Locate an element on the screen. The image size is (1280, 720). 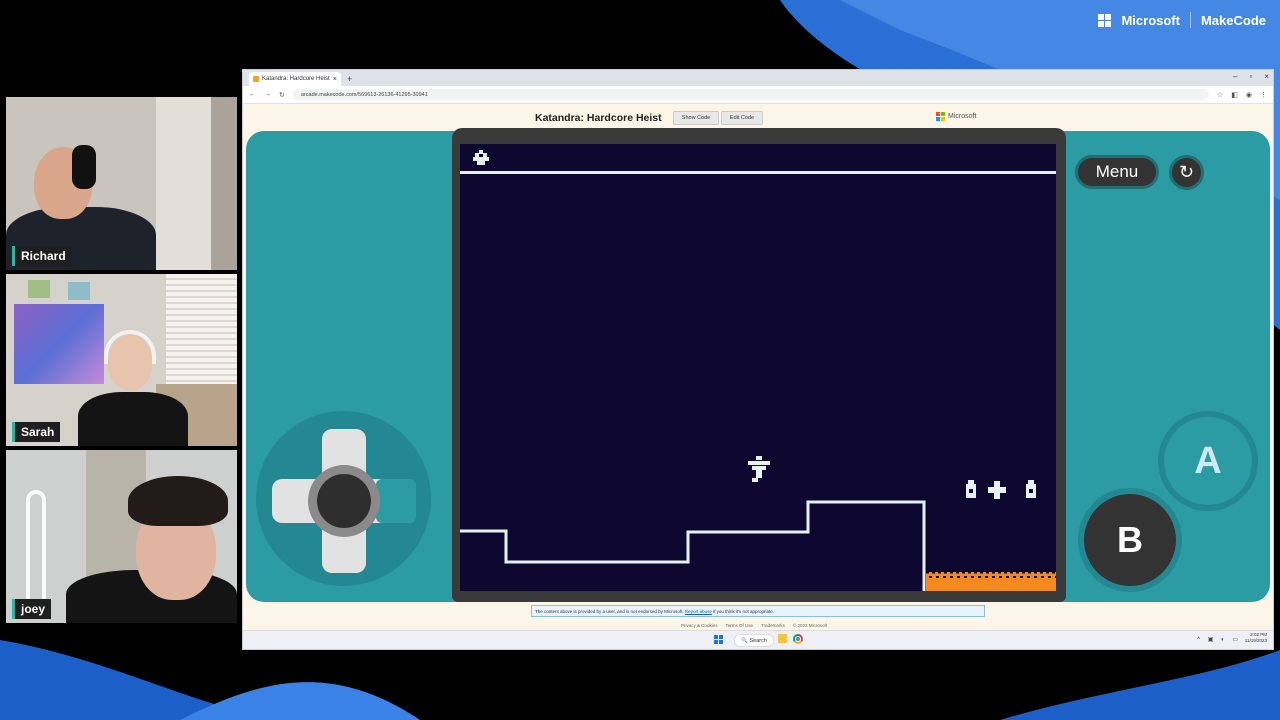
participant-nameplate: joey is located at coordinates (32, 609).